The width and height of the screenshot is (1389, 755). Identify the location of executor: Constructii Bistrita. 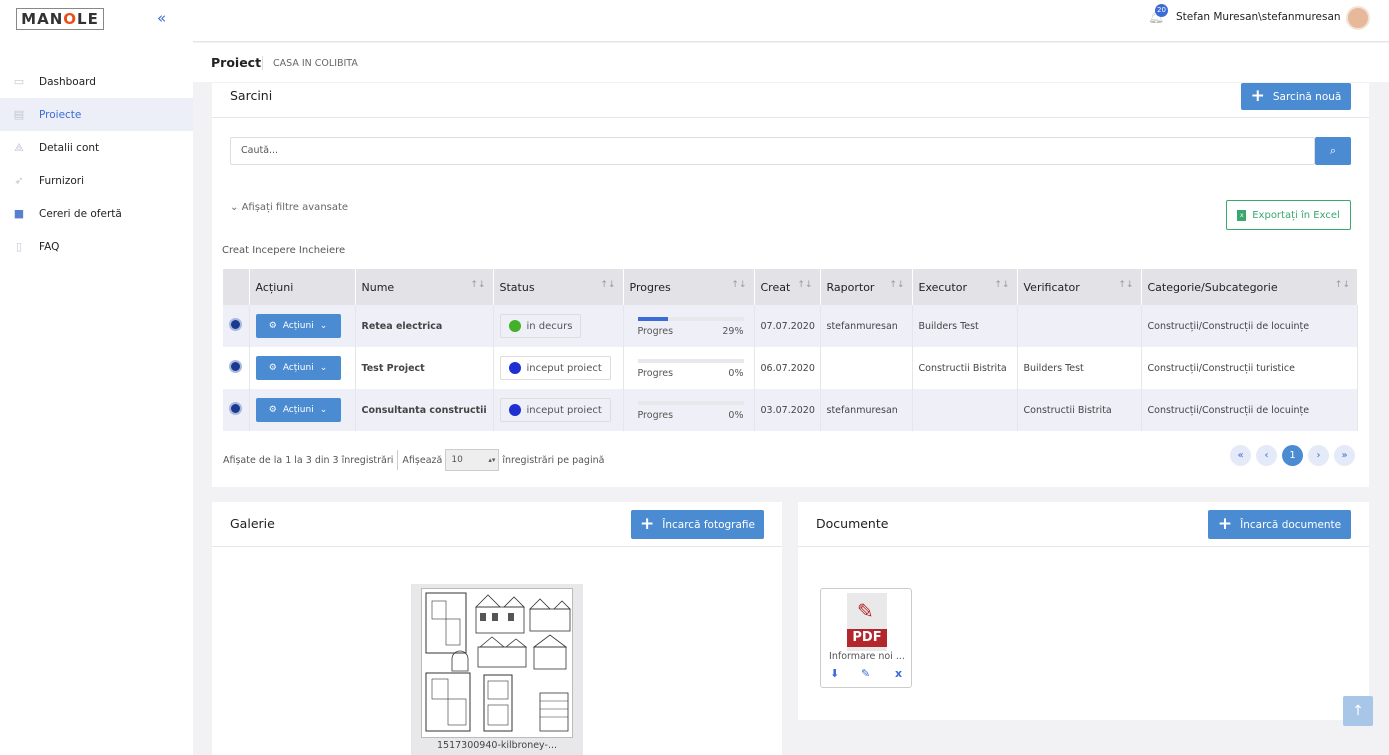
(965, 368).